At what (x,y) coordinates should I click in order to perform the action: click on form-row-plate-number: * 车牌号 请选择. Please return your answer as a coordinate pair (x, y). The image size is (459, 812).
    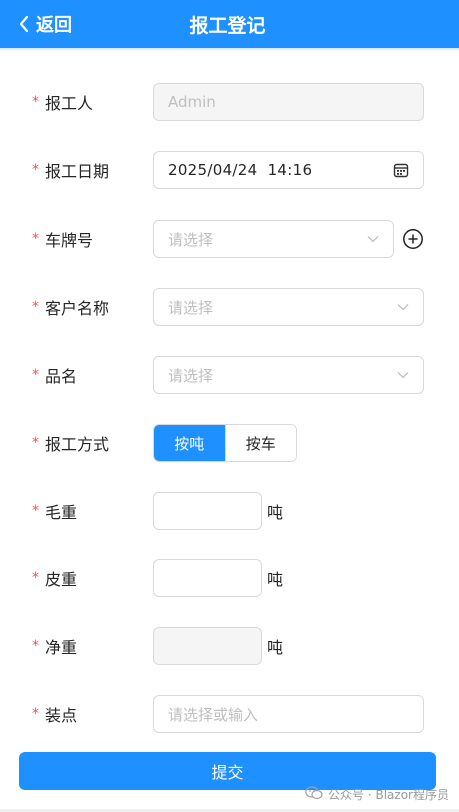
    Looking at the image, I should click on (229, 239).